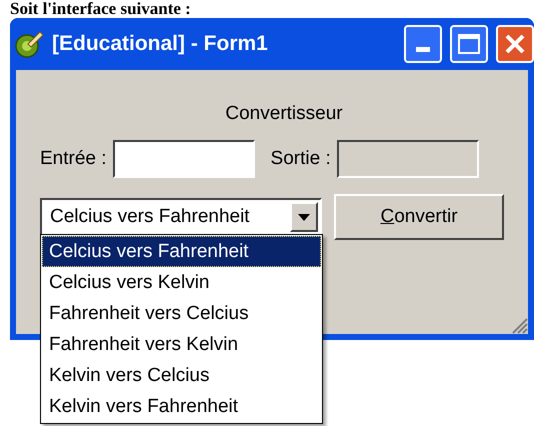  I want to click on close-button, so click(515, 44).